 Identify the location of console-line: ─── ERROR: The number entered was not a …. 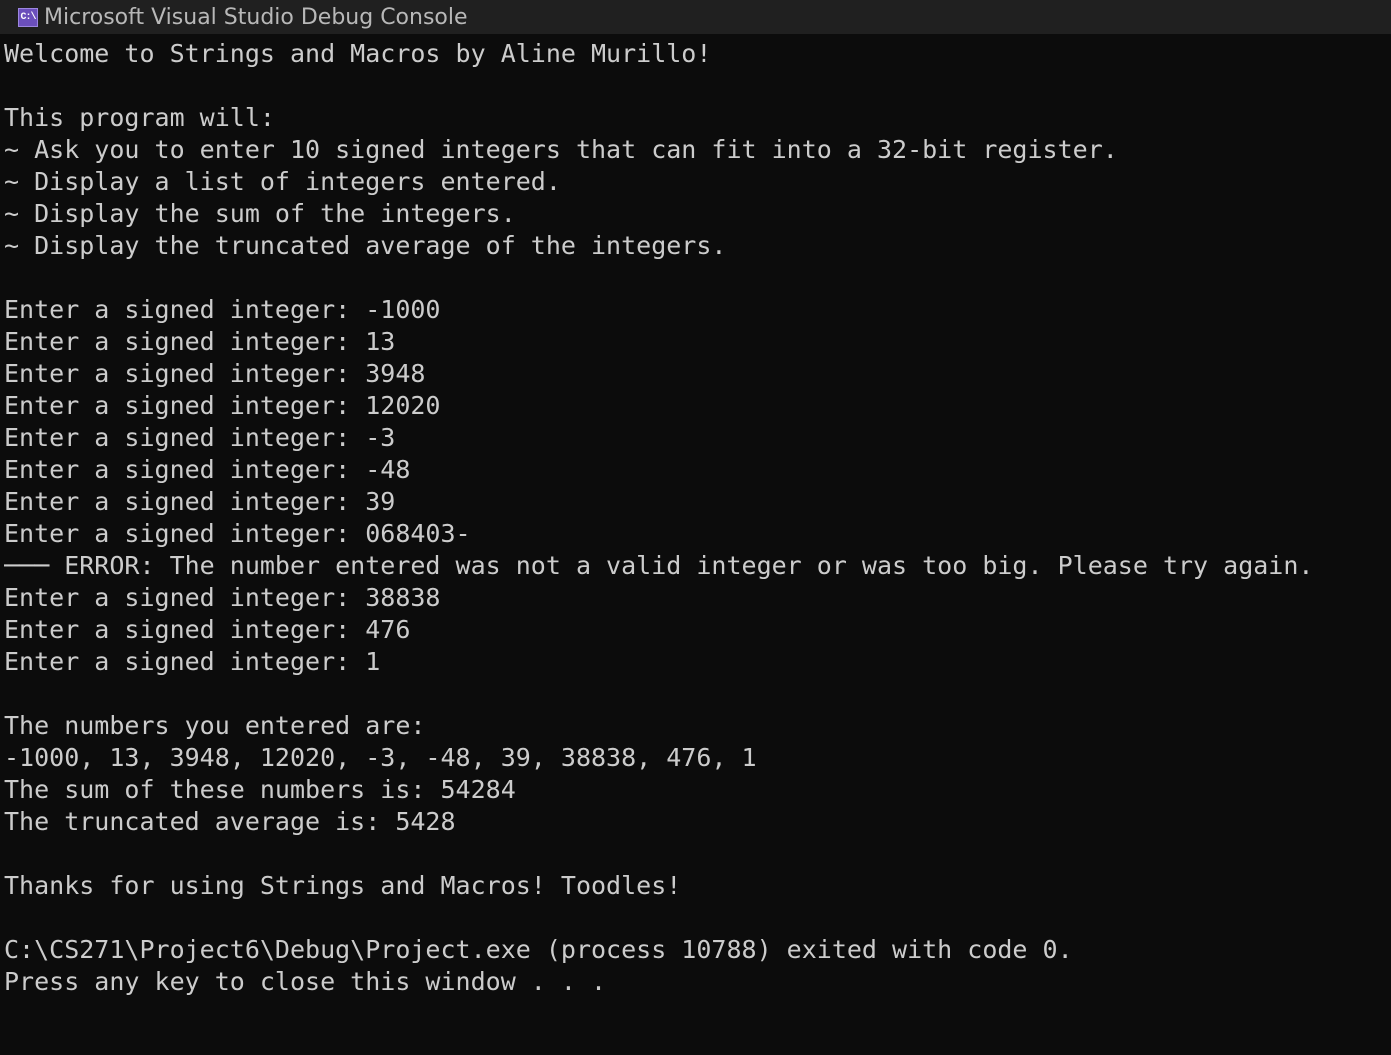
(659, 565).